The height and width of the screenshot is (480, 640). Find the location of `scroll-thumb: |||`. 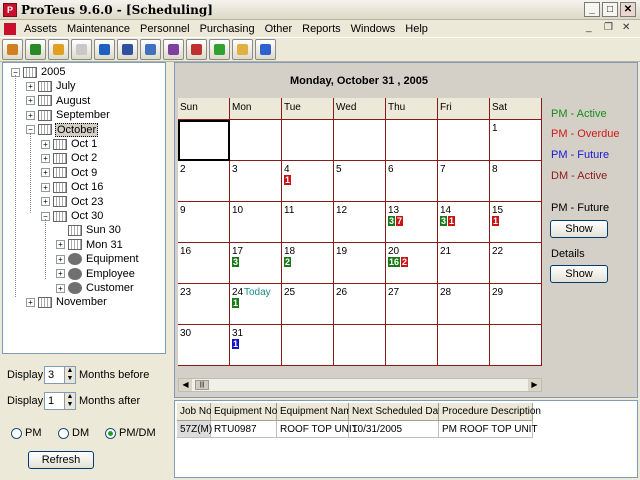

scroll-thumb: ||| is located at coordinates (202, 385).